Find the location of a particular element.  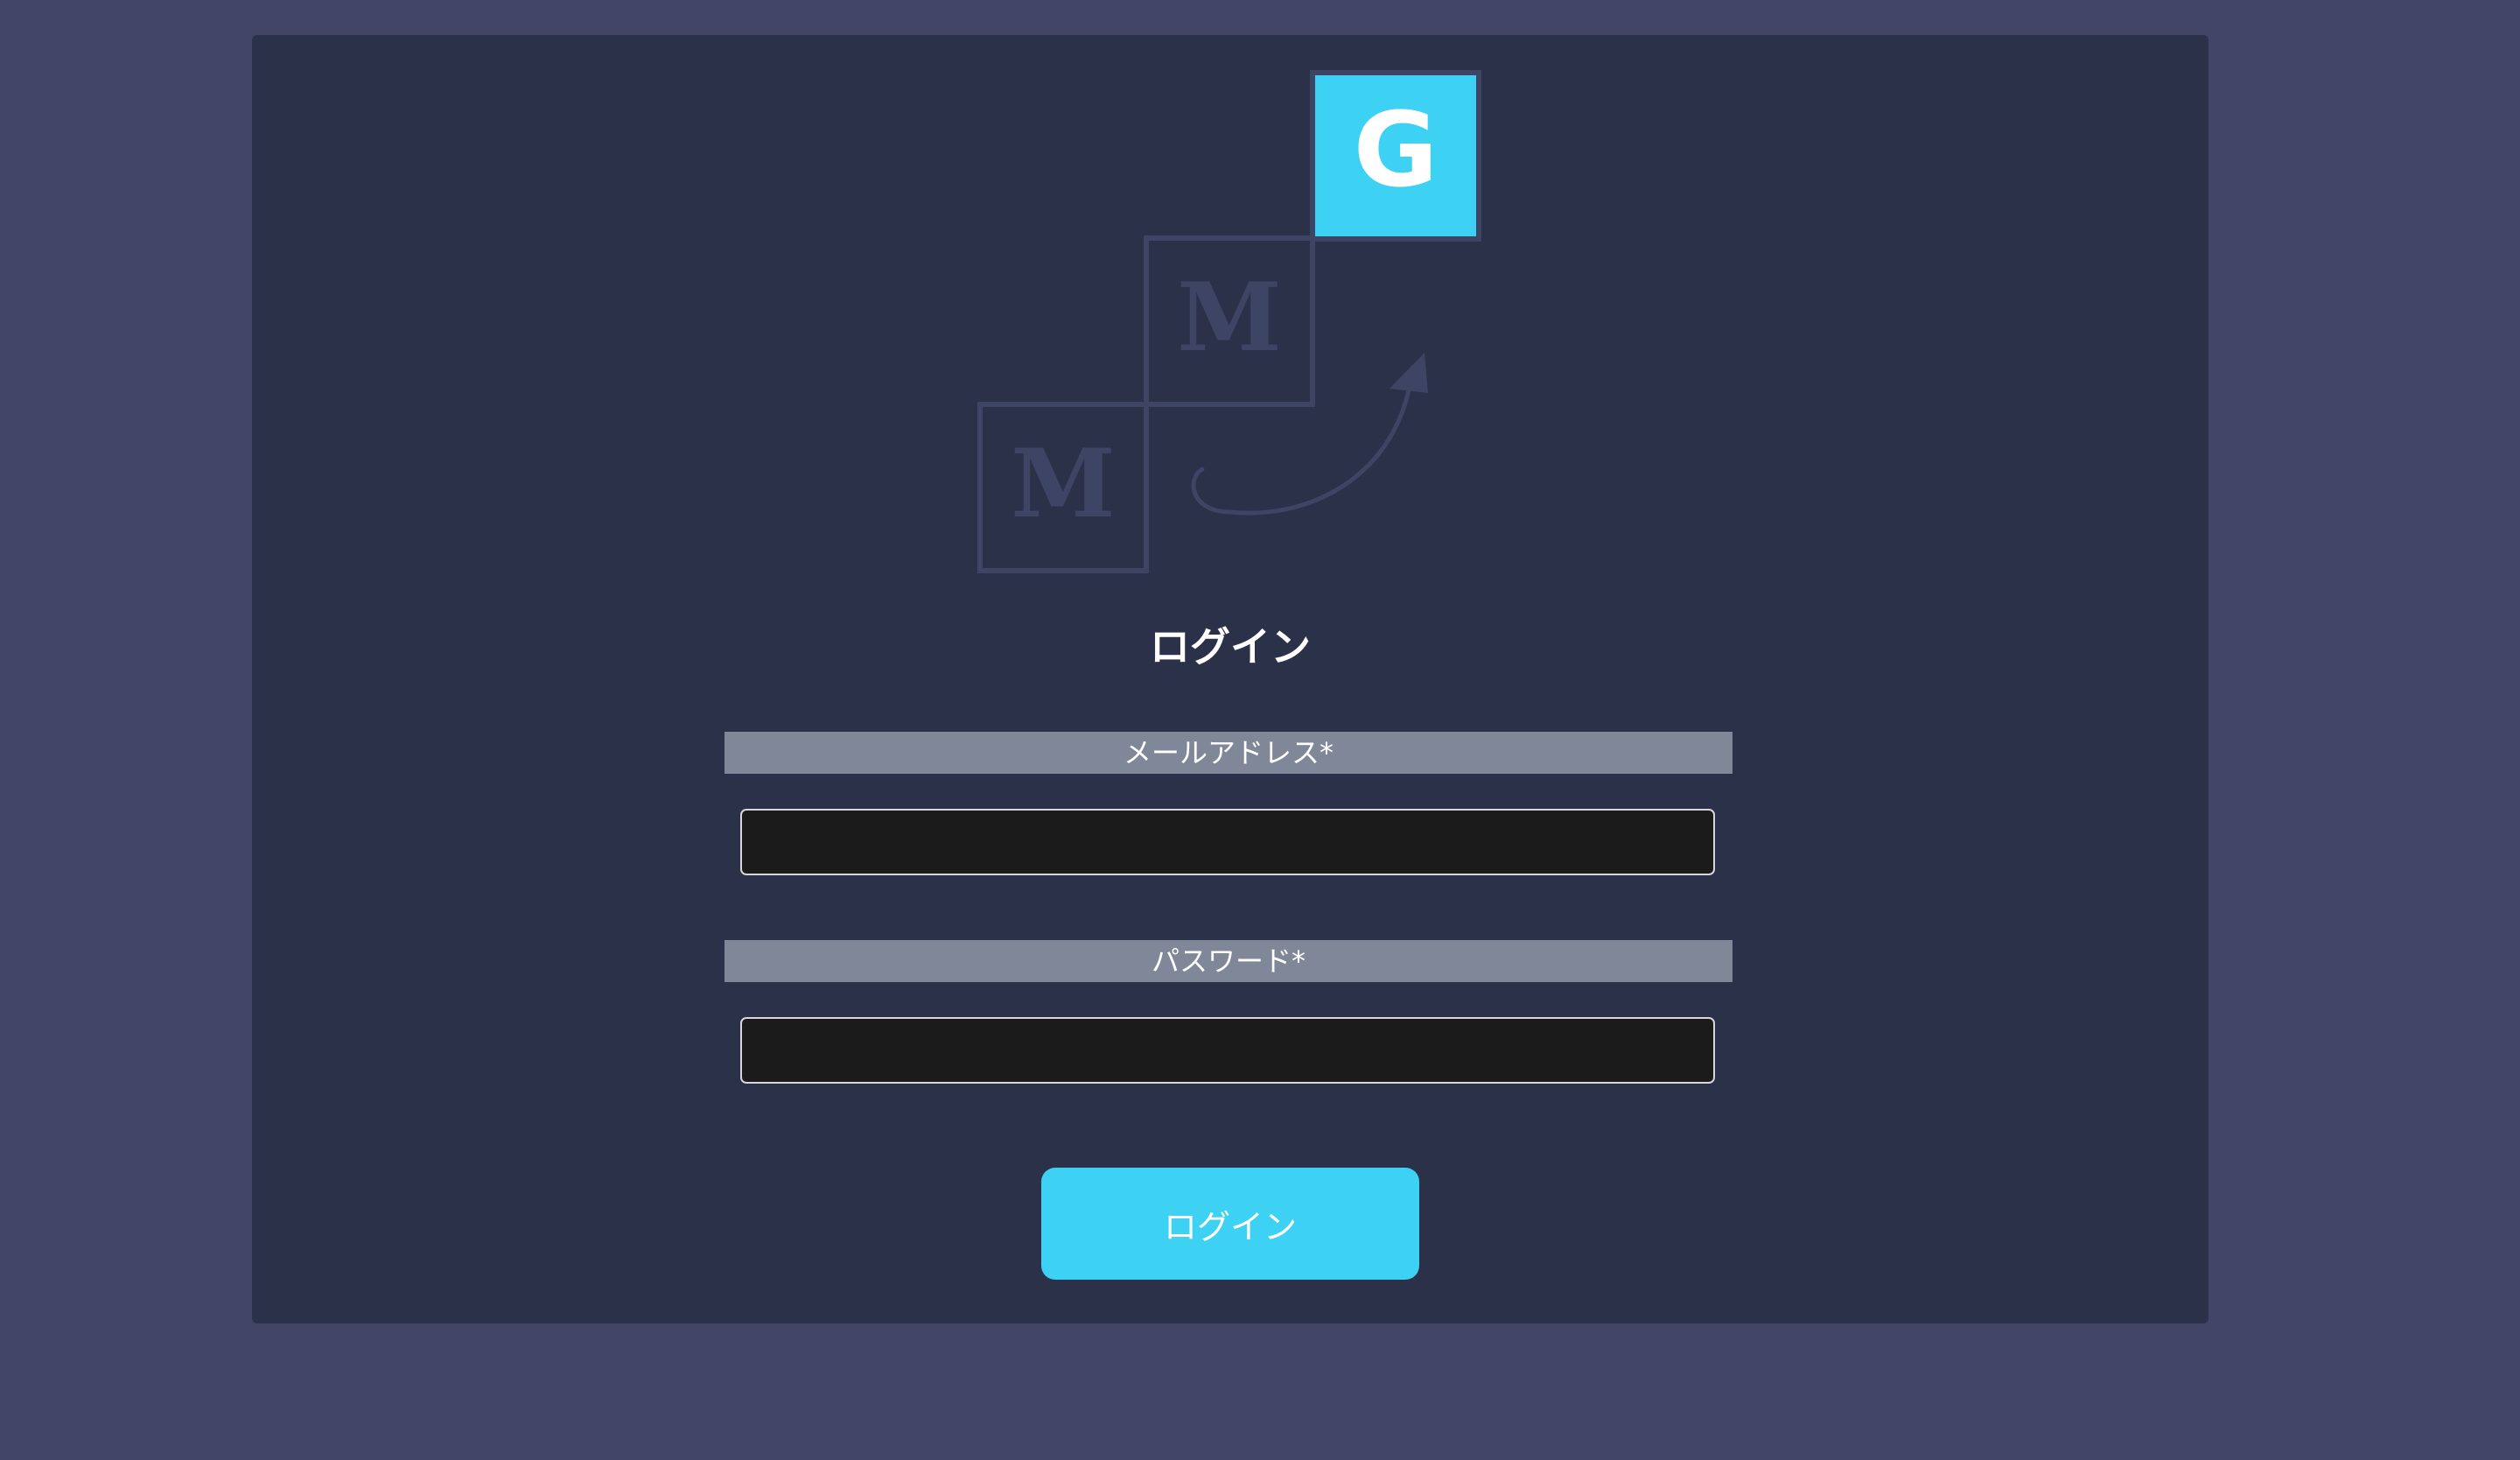

email-field is located at coordinates (1227, 842).